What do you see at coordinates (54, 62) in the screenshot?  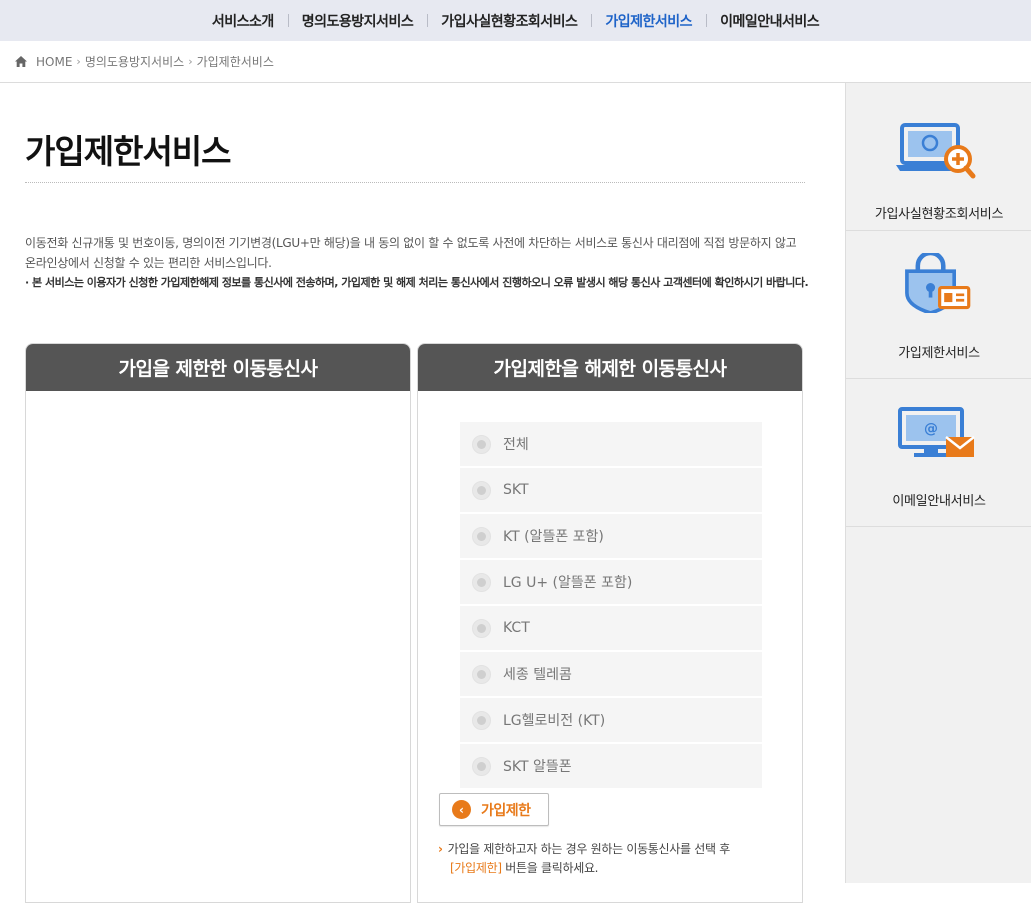 I see `breadcrumb-home: HOME` at bounding box center [54, 62].